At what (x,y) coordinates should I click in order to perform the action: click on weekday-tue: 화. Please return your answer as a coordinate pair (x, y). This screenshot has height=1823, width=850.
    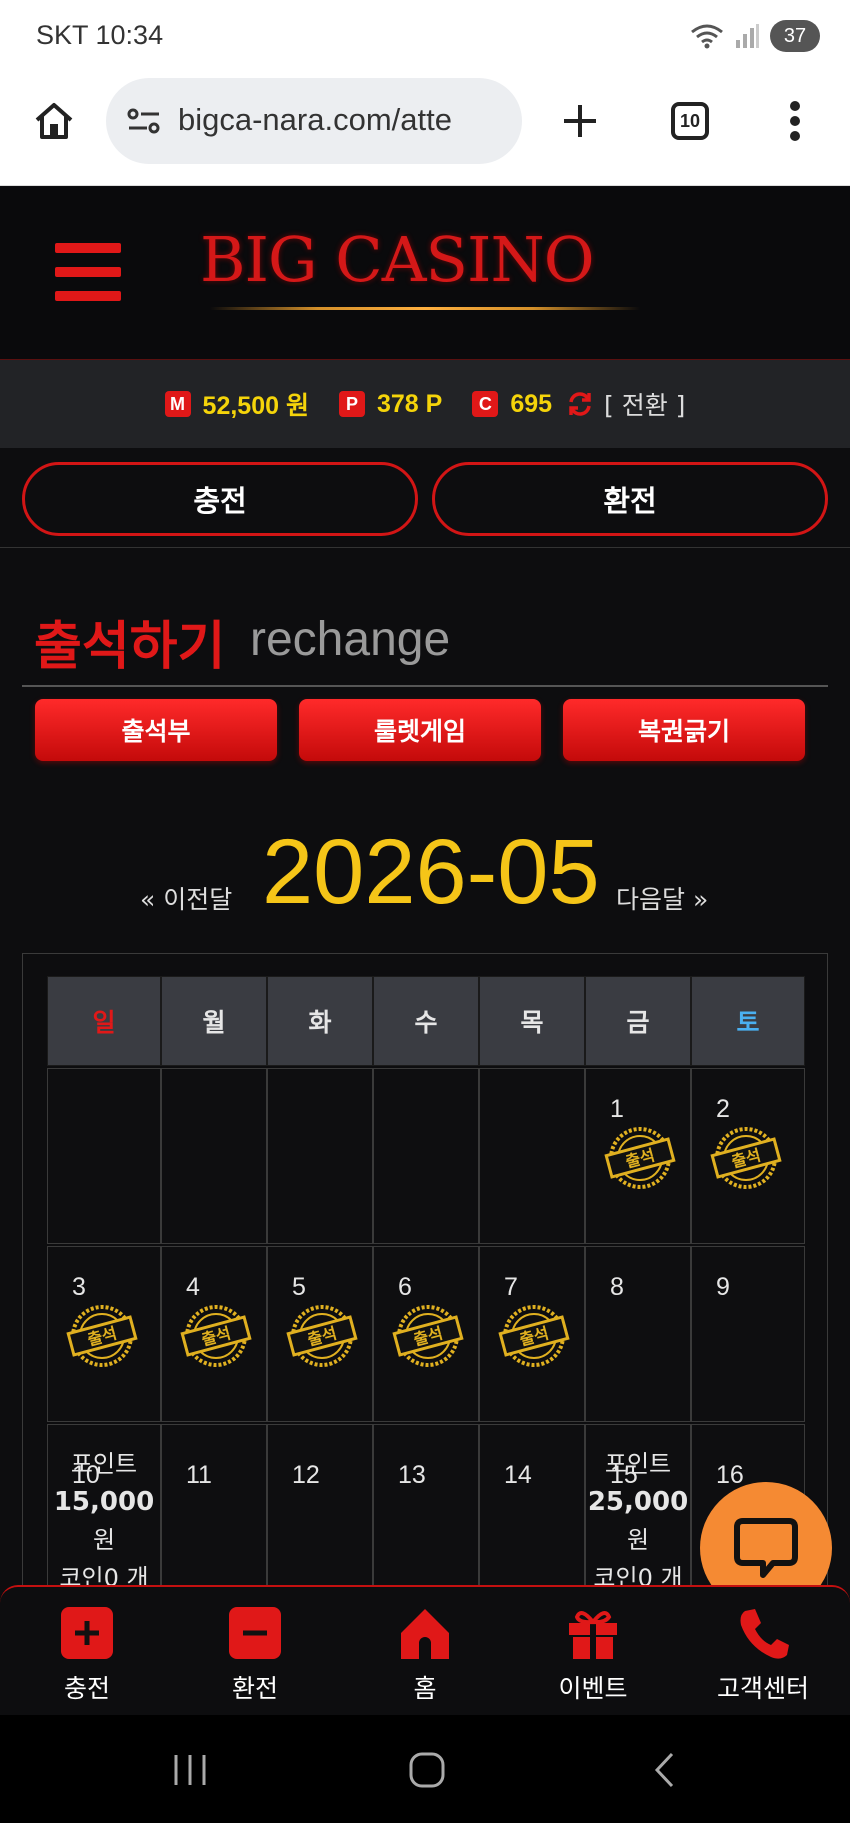
    Looking at the image, I should click on (320, 1021).